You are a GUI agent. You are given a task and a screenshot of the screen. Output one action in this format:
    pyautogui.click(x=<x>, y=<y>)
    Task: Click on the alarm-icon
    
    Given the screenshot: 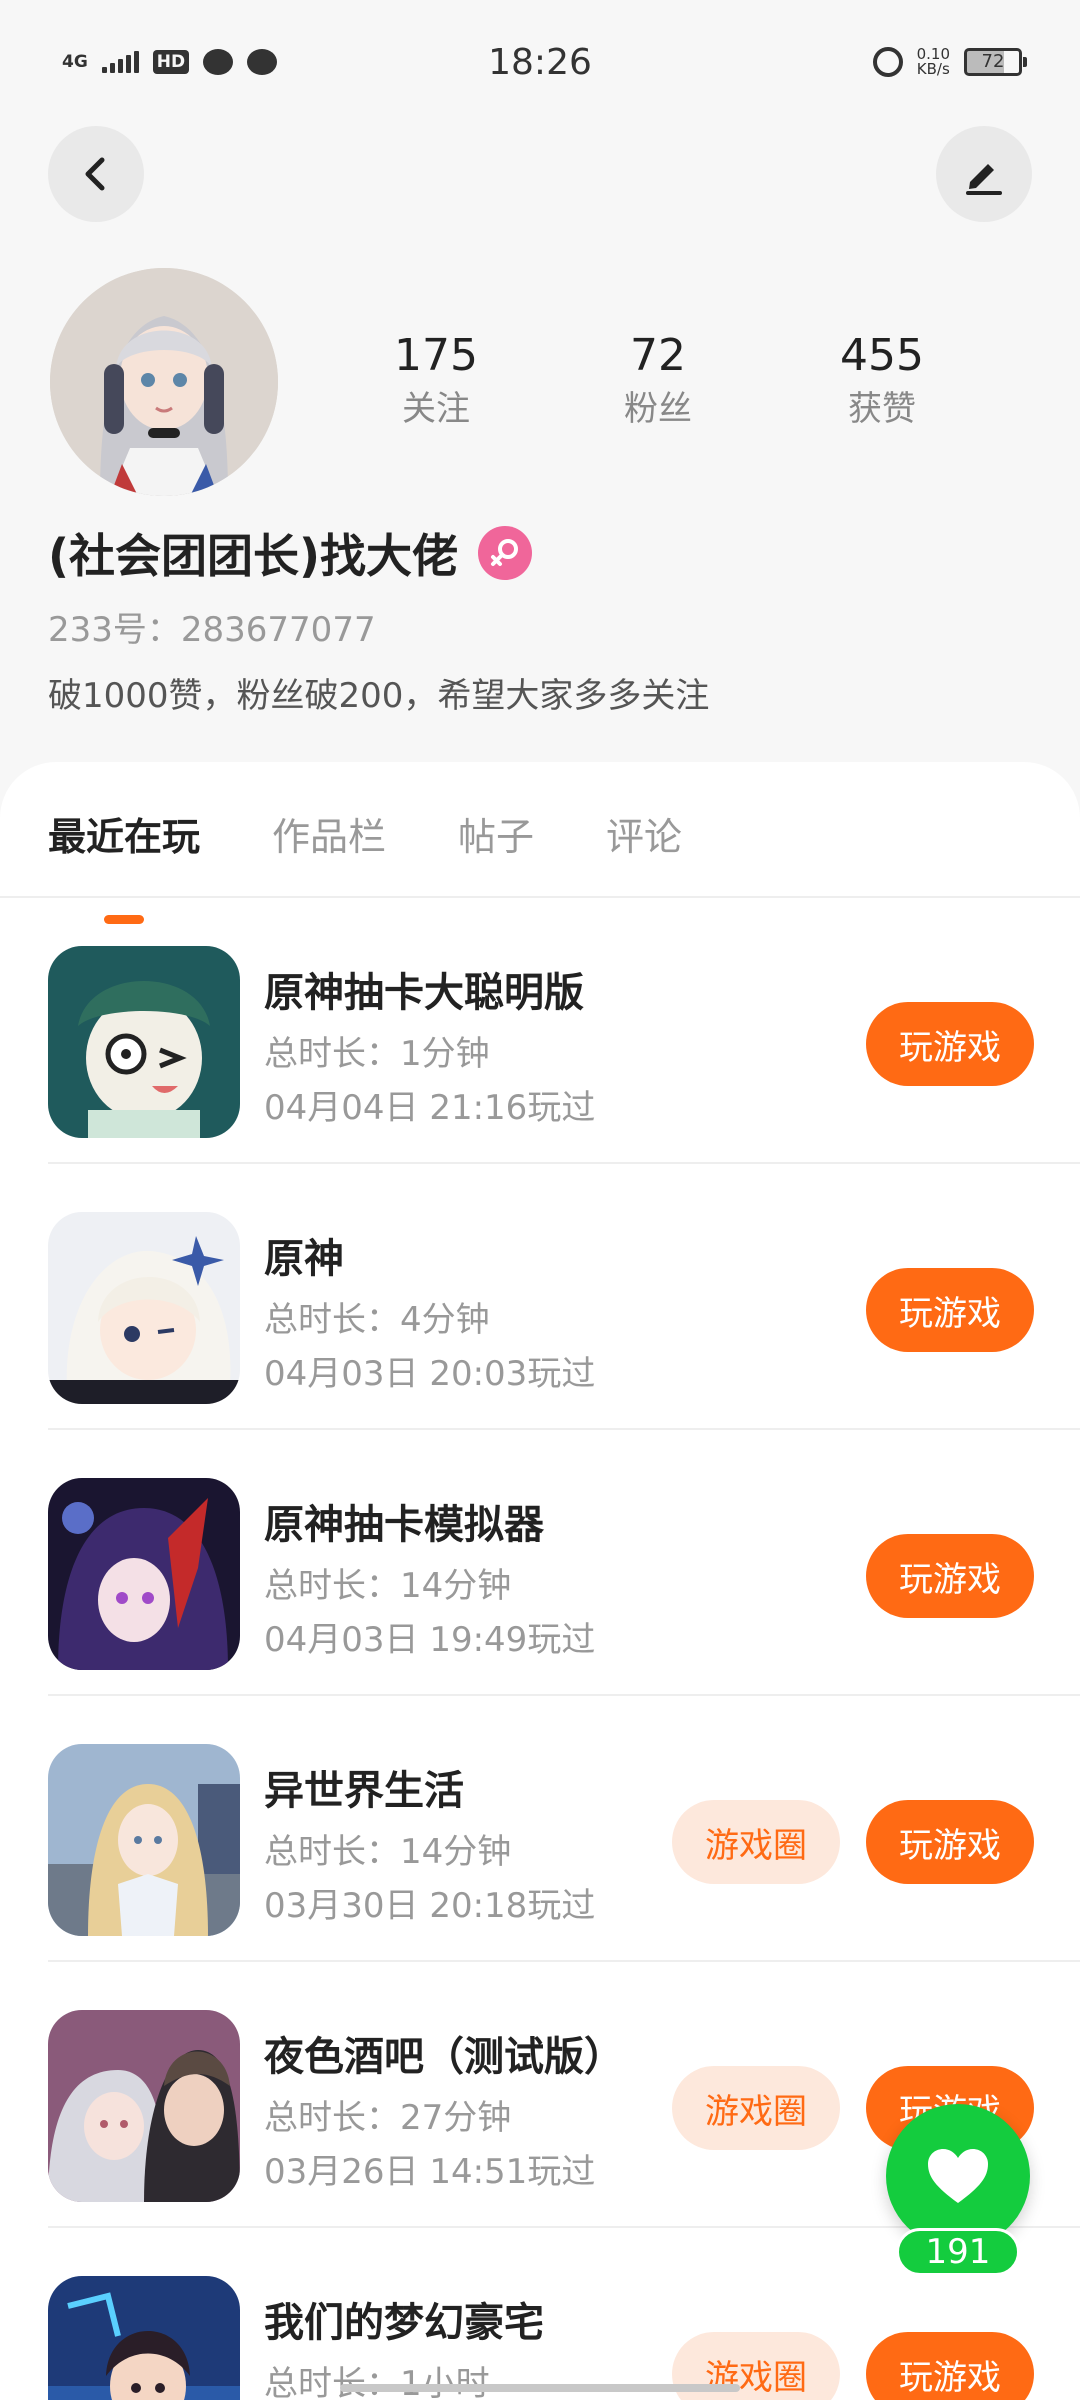 What is the action you would take?
    pyautogui.click(x=887, y=62)
    